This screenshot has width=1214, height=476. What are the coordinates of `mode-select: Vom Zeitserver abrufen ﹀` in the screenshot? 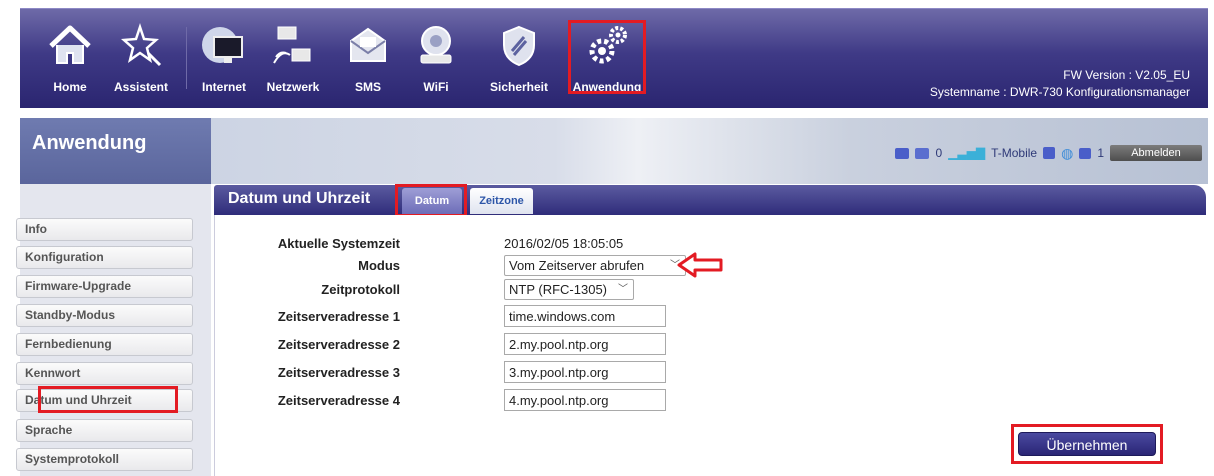 It's located at (595, 265).